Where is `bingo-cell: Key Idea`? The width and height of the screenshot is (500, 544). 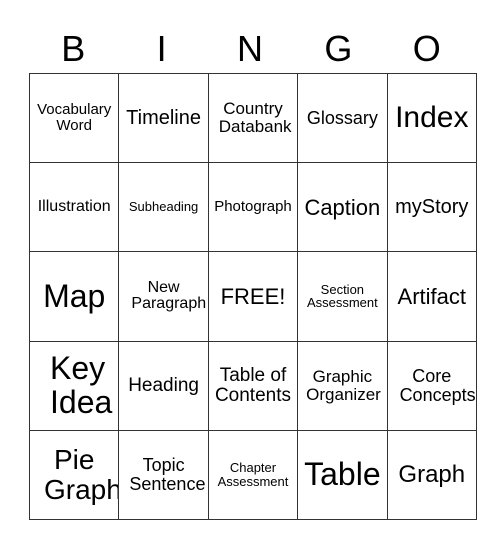 bingo-cell: Key Idea is located at coordinates (74, 385).